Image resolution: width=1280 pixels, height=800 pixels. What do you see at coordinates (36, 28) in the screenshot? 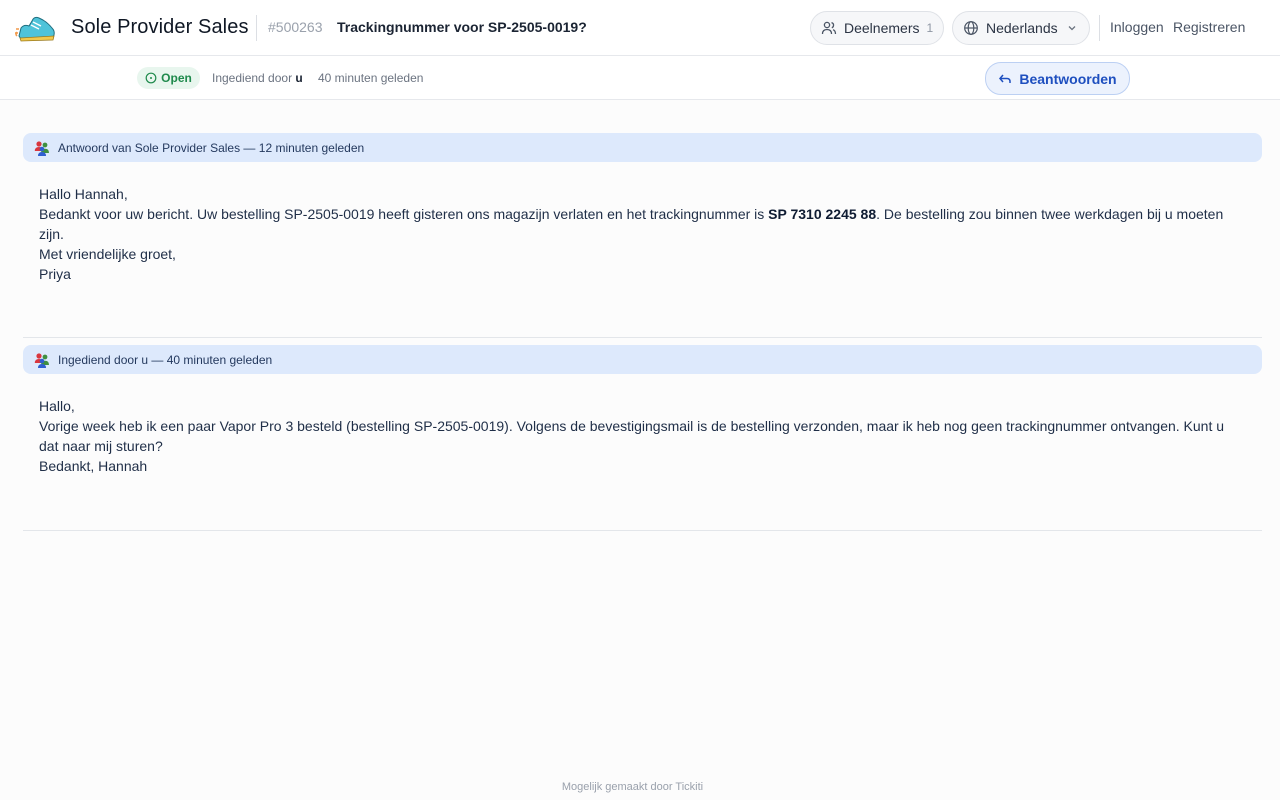
I see `sneaker-logo-icon` at bounding box center [36, 28].